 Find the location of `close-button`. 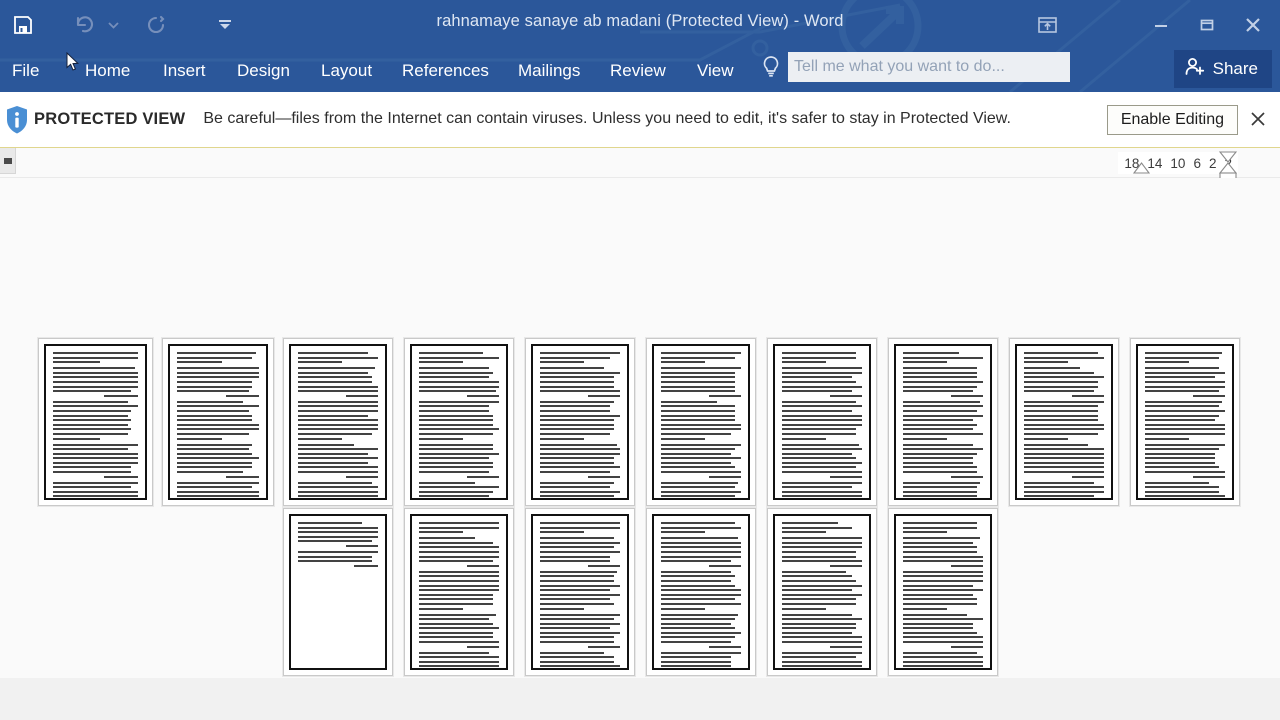

close-button is located at coordinates (1253, 25).